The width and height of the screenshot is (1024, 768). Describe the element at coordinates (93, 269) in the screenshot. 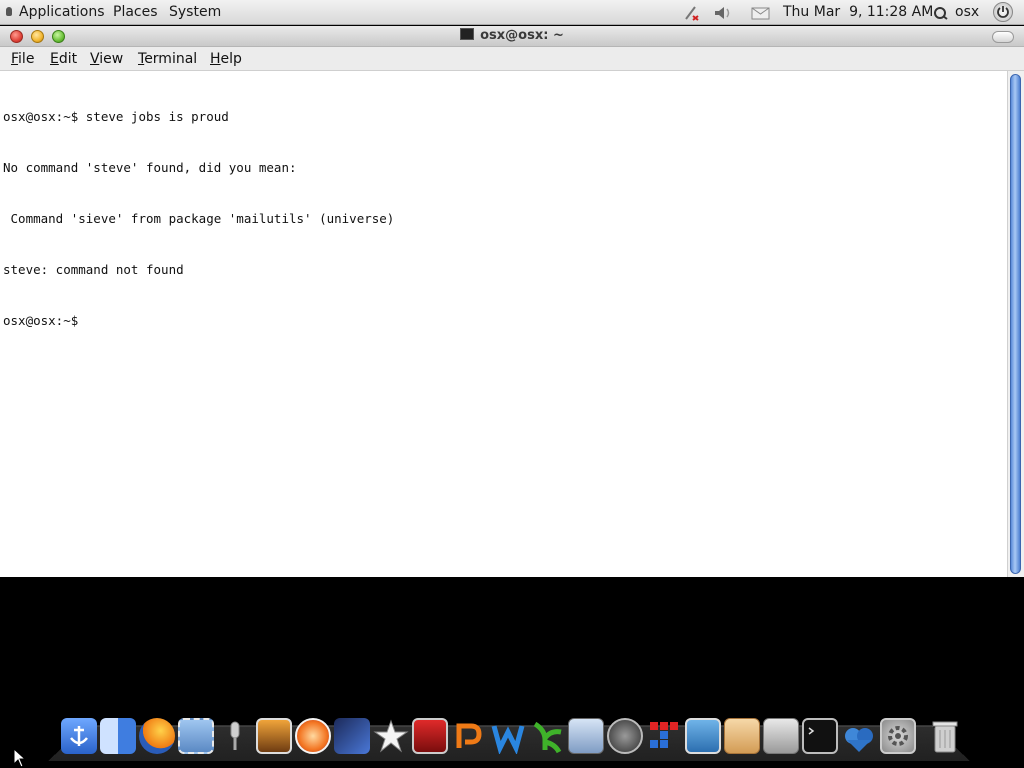

I see `terminal-line: steve: command not found` at that location.